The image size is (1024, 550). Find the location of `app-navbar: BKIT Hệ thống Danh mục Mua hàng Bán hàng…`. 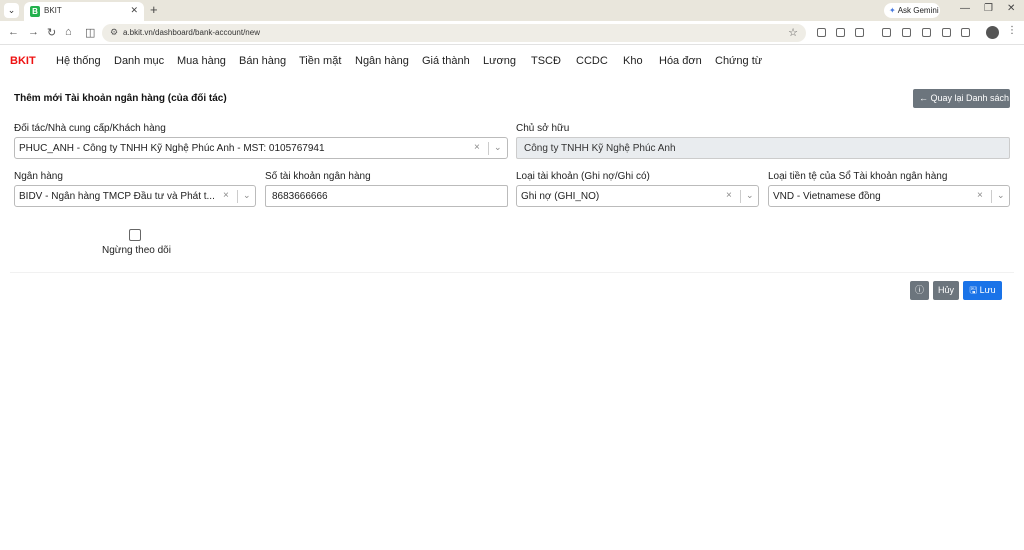

app-navbar: BKIT Hệ thống Danh mục Mua hàng Bán hàng… is located at coordinates (512, 61).